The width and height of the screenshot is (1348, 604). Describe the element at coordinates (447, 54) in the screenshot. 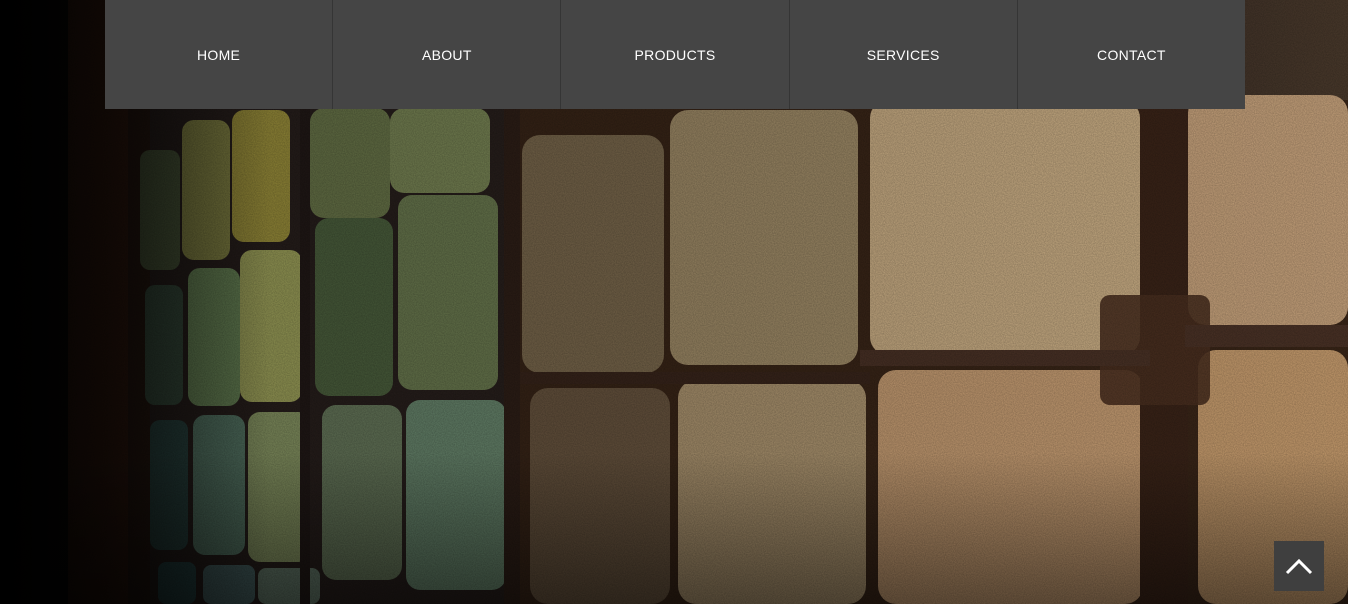

I see `nav-item-about: ABOUT` at that location.